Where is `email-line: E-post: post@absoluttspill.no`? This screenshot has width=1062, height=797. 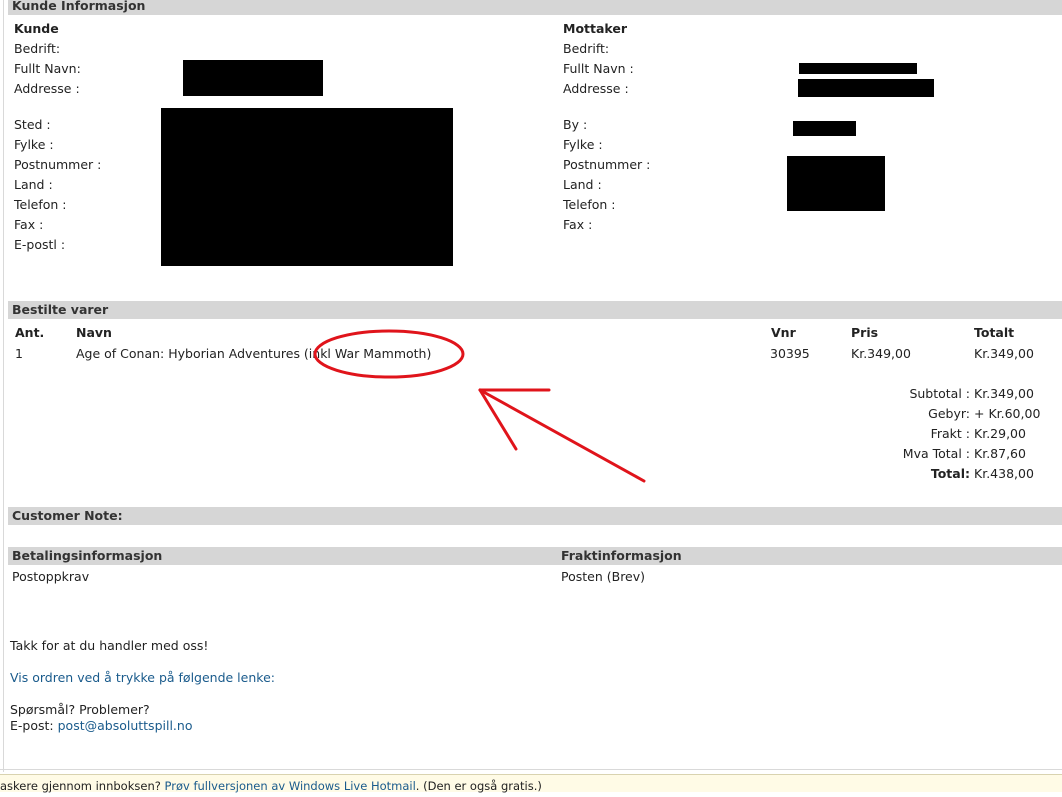 email-line: E-post: post@absoluttspill.no is located at coordinates (101, 725).